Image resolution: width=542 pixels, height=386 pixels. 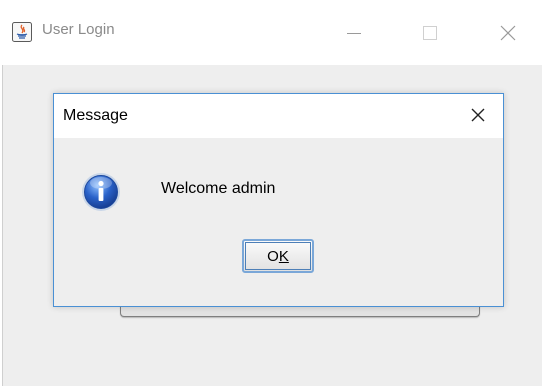 What do you see at coordinates (101, 192) in the screenshot?
I see `info-icon` at bounding box center [101, 192].